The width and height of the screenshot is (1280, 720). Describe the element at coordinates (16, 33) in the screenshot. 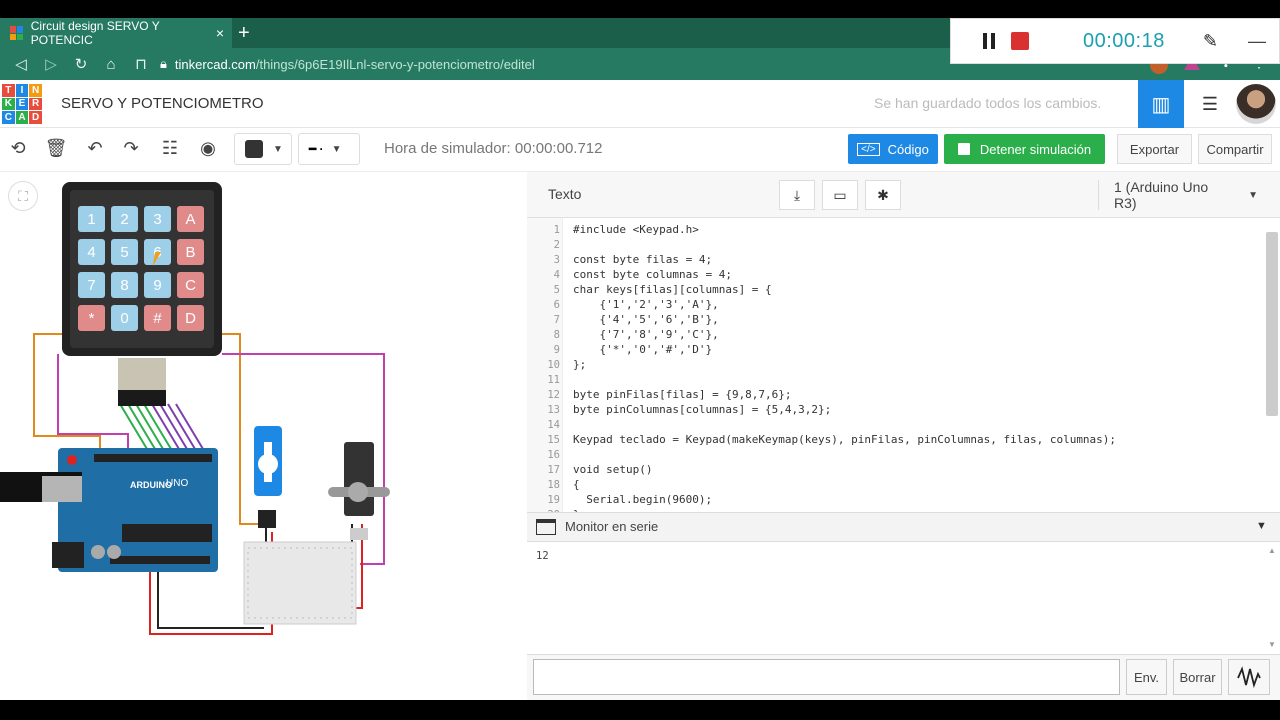

I see `tinkercad-favicon` at that location.